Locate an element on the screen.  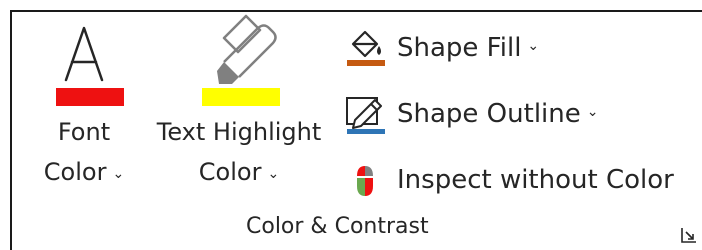
group-label: Color & Contrast is located at coordinates (337, 226).